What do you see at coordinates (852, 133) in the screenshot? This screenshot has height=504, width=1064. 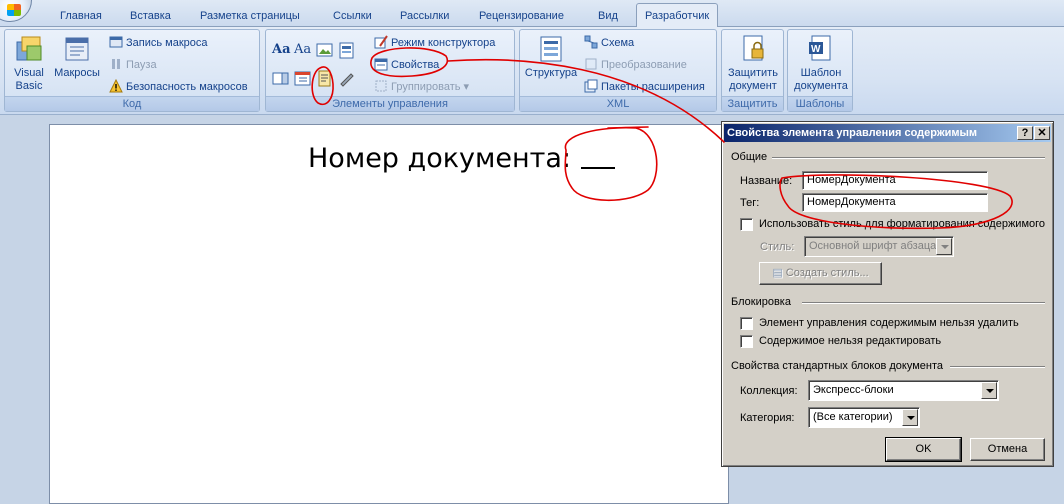 I see `dialog-title: Свойства элемента управления содержимым` at bounding box center [852, 133].